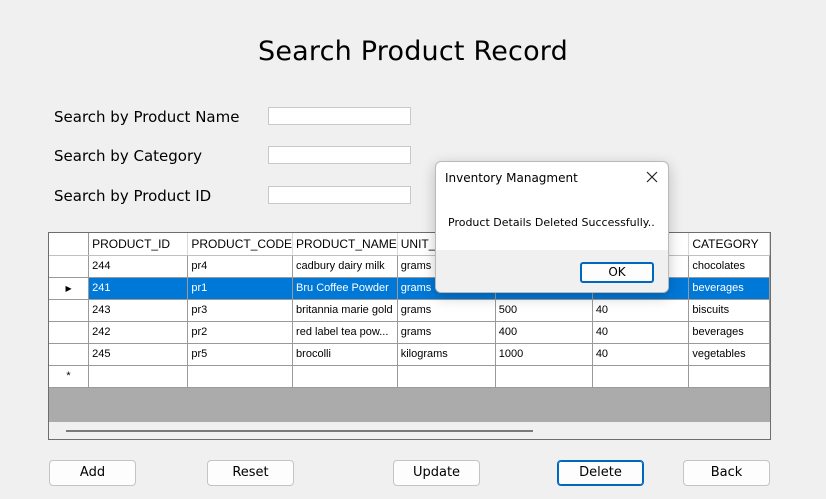 The height and width of the screenshot is (499, 826). I want to click on cell: pr5, so click(240, 354).